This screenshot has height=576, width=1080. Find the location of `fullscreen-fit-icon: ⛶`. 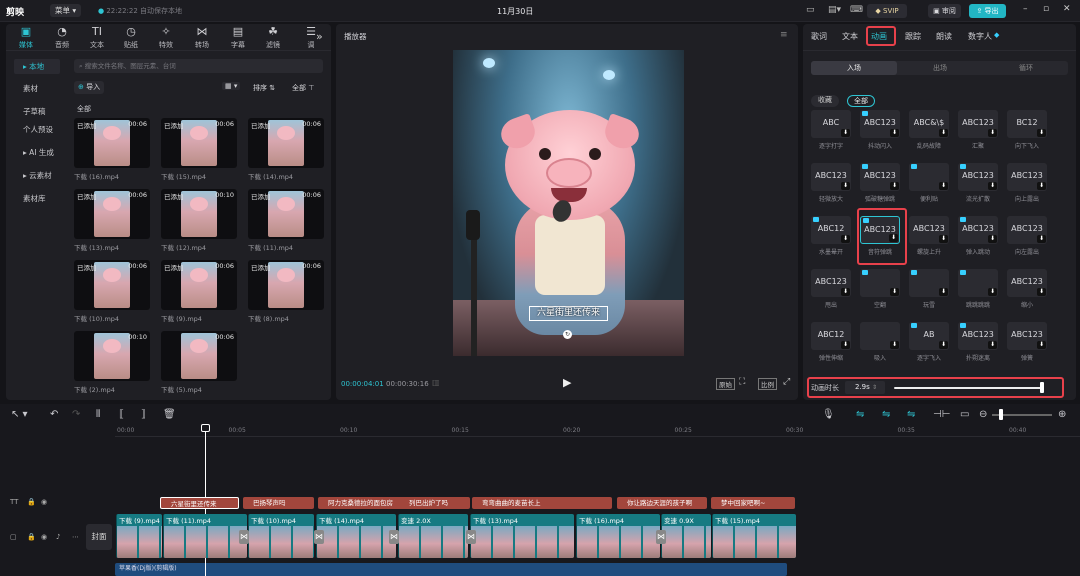

fullscreen-fit-icon: ⛶ is located at coordinates (742, 382).